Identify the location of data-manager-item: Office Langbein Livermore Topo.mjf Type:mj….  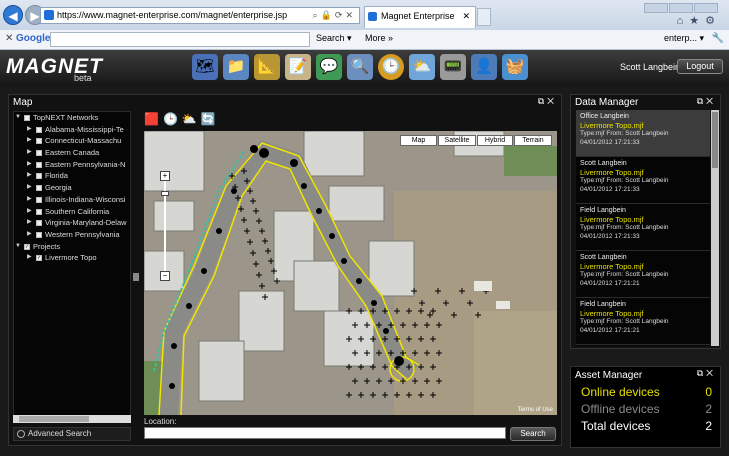
(643, 133).